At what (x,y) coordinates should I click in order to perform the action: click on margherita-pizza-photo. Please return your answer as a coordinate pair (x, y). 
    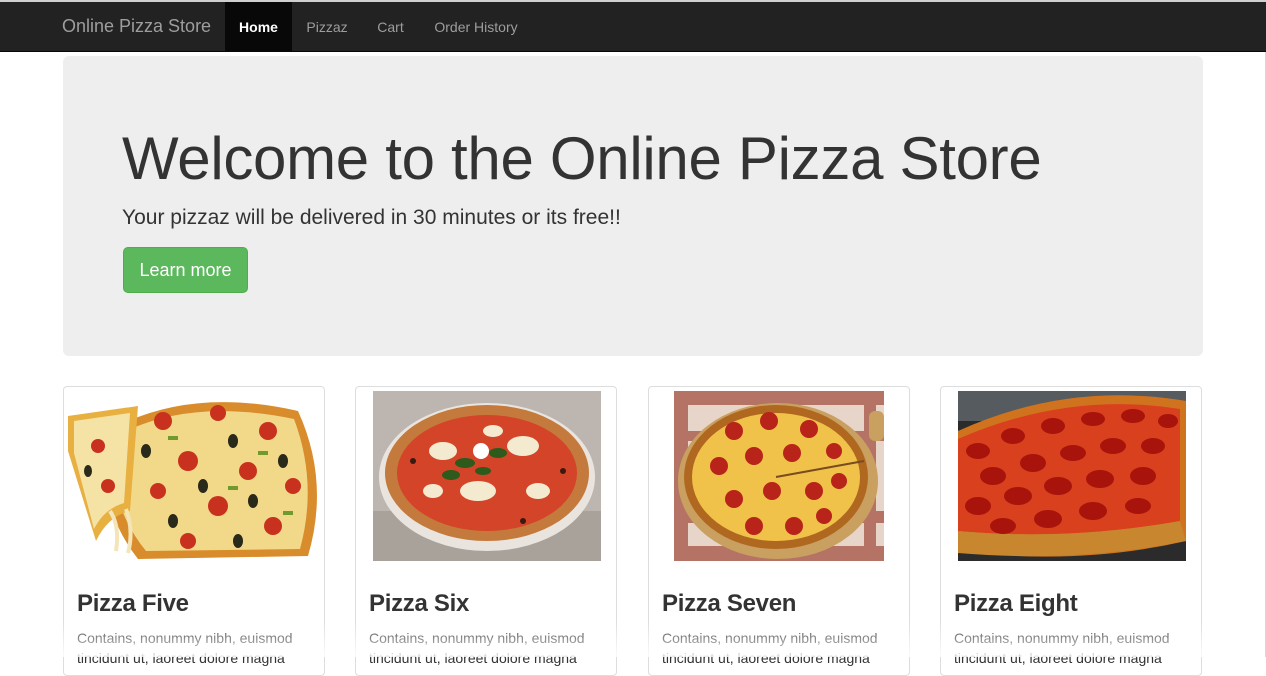
    Looking at the image, I should click on (487, 476).